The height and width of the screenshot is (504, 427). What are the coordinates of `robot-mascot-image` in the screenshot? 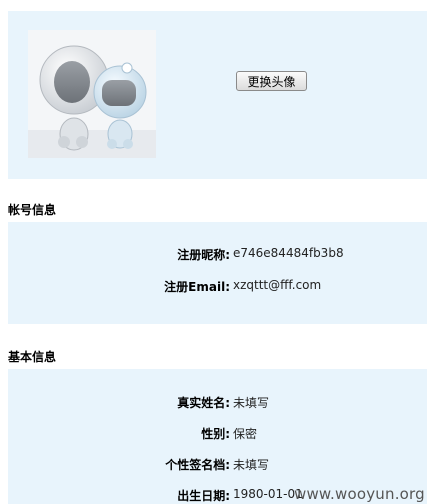 It's located at (92, 101).